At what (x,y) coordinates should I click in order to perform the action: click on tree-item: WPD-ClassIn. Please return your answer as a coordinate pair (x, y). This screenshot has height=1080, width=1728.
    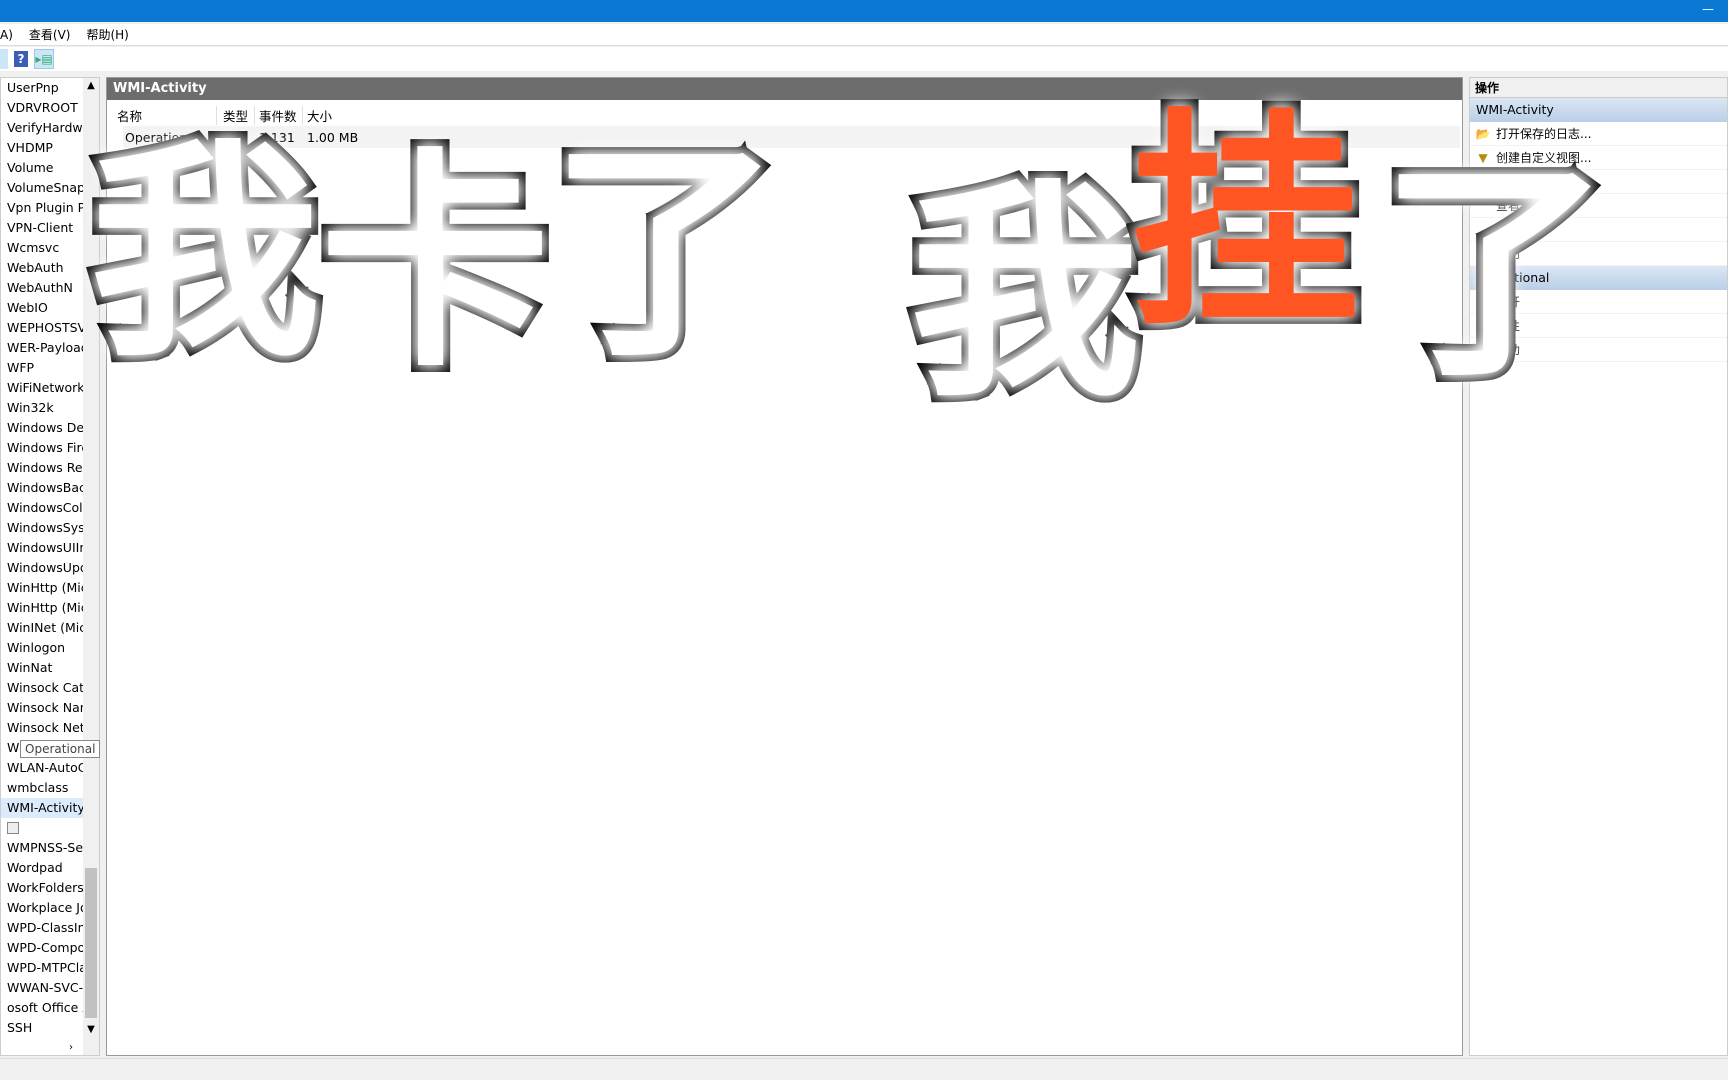
    Looking at the image, I should click on (43, 928).